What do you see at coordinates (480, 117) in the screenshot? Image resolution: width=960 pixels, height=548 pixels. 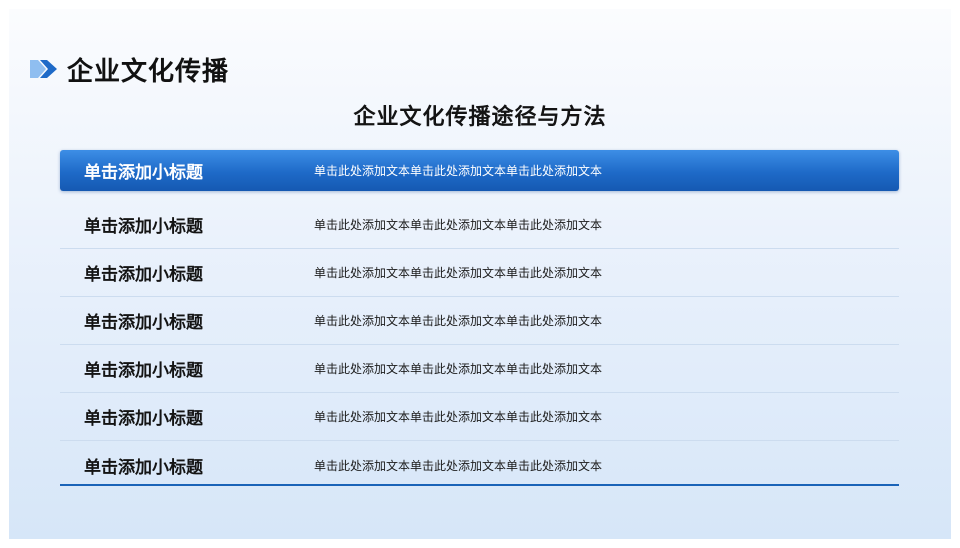 I see `page-title: 企业文化传播途径与方法` at bounding box center [480, 117].